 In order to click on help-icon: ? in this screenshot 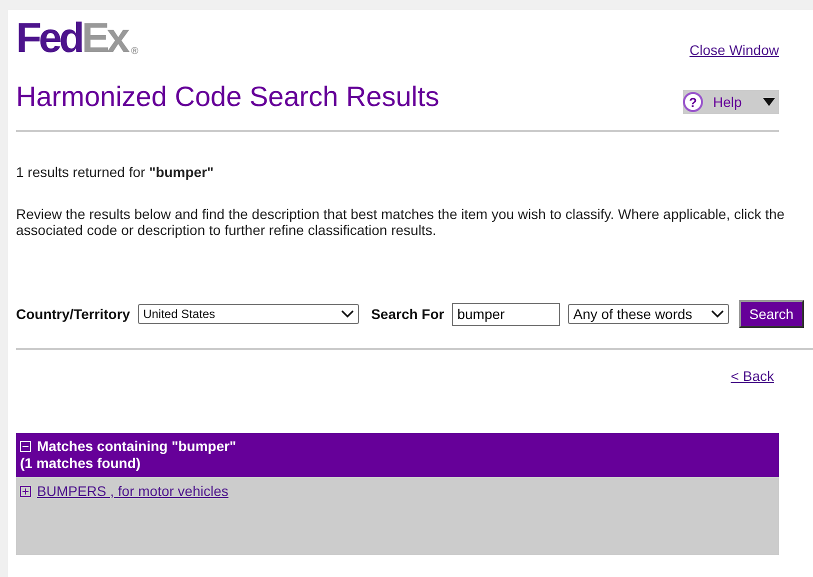, I will do `click(693, 102)`.